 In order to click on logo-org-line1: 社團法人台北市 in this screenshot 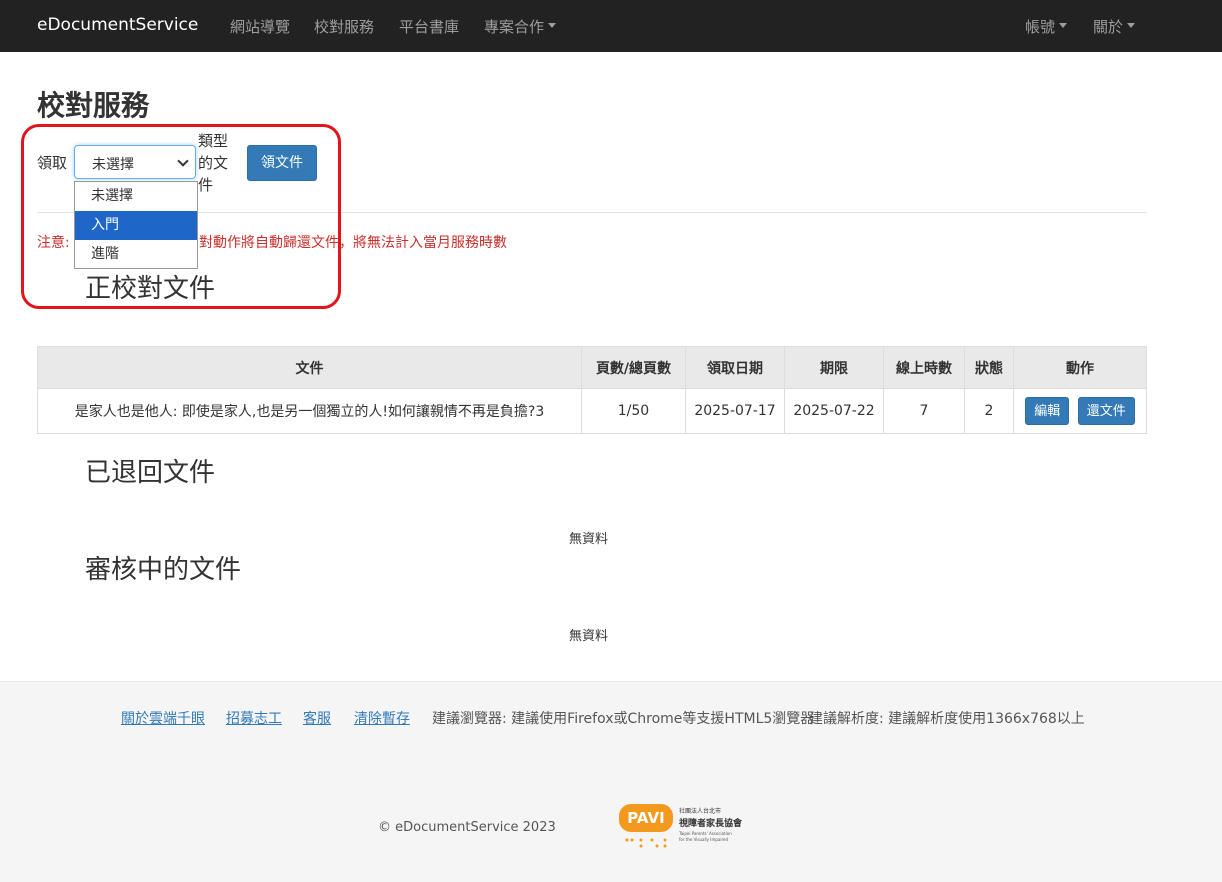, I will do `click(700, 811)`.